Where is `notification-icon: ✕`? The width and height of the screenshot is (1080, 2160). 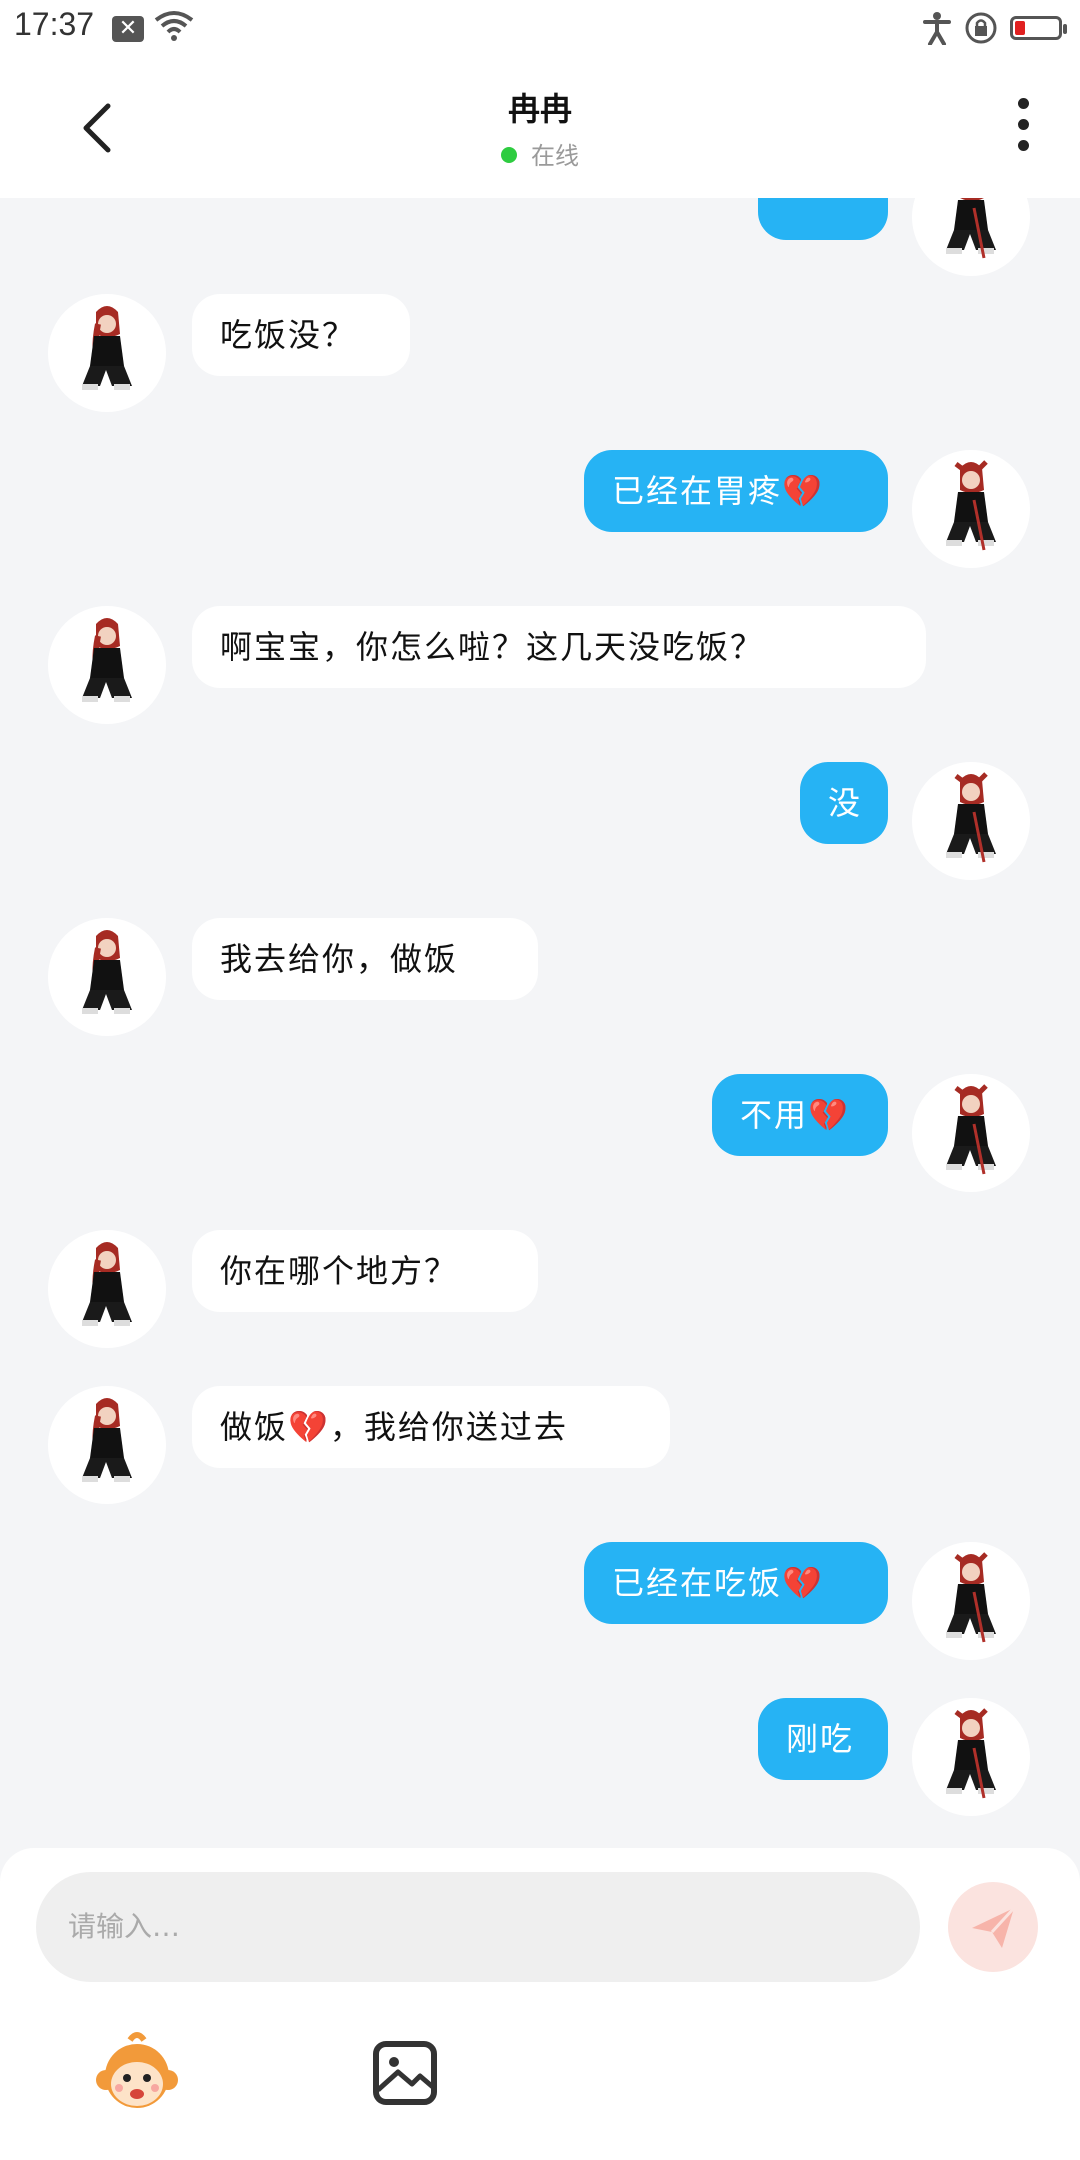
notification-icon: ✕ is located at coordinates (128, 29).